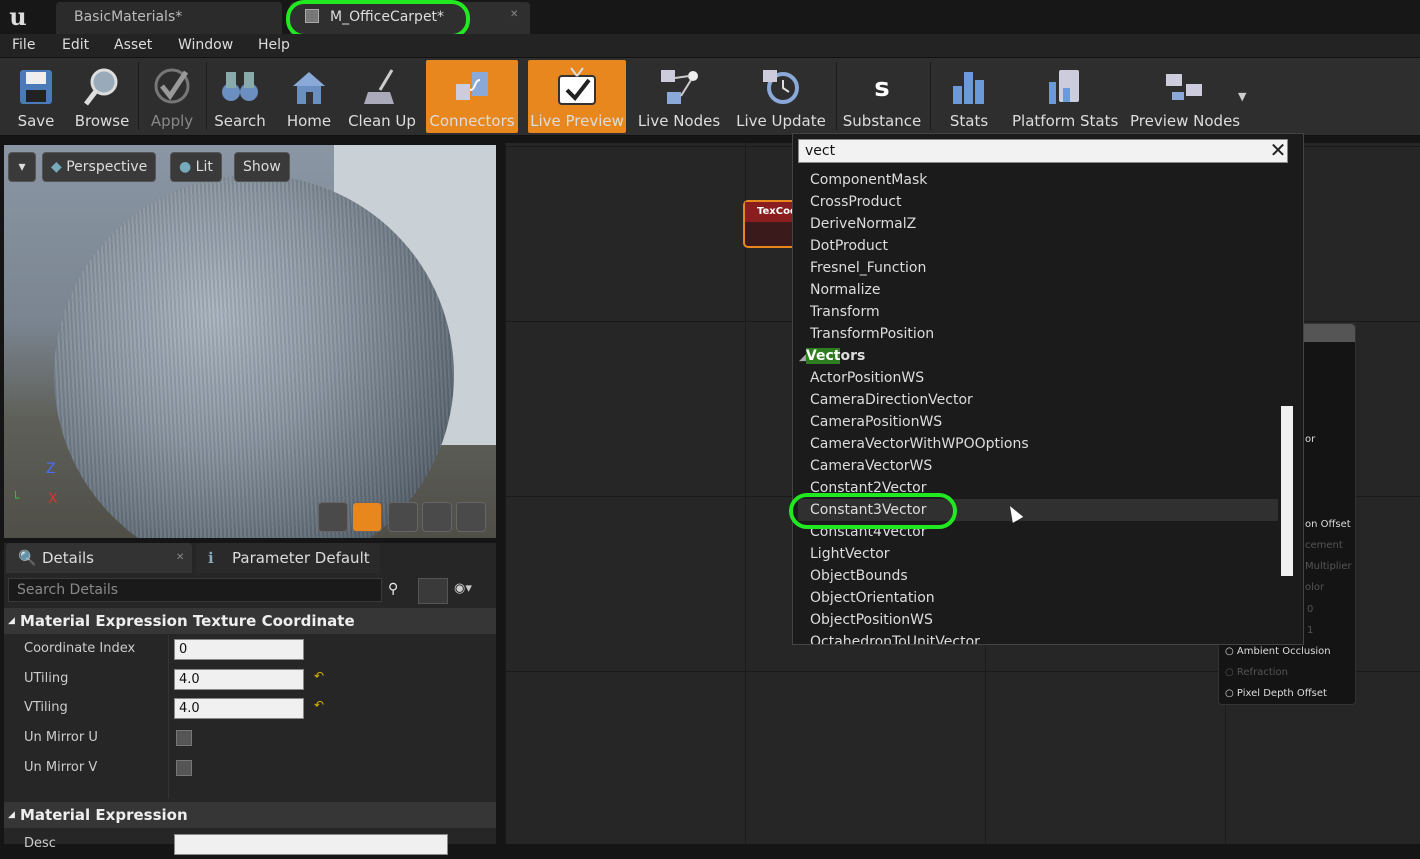  Describe the element at coordinates (891, 400) in the screenshot. I see `list-item: CameraDirectionVector` at that location.